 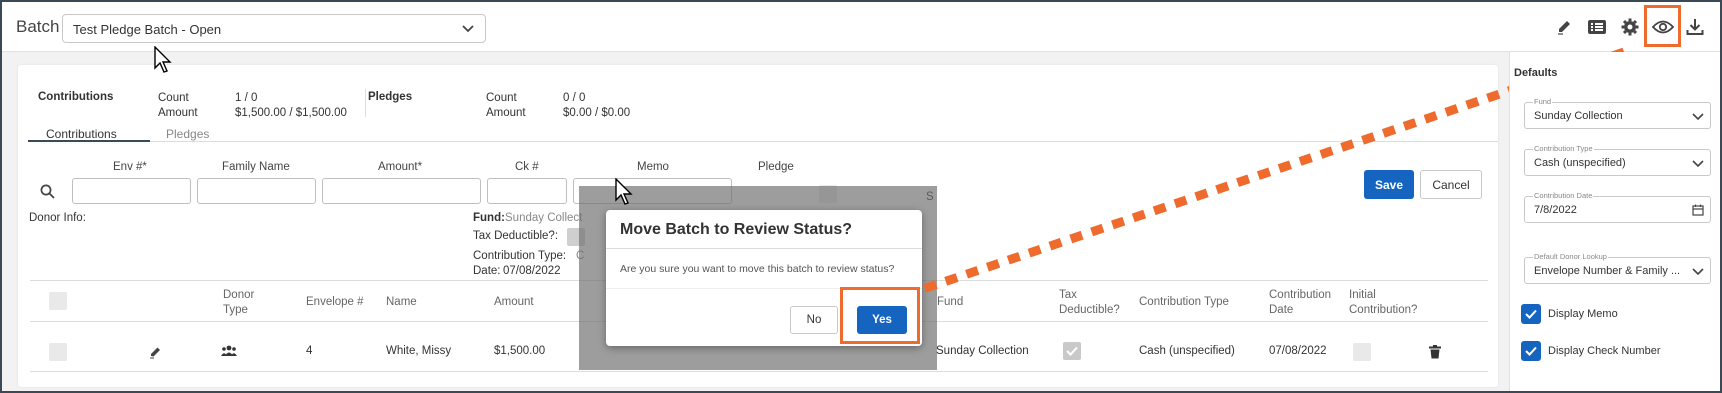 What do you see at coordinates (1583, 314) in the screenshot?
I see `display-memo-label: Display Memo` at bounding box center [1583, 314].